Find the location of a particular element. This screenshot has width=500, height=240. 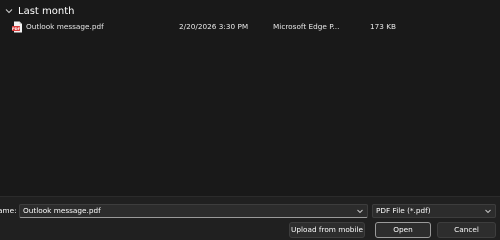

file-date-modified: 2/20/2026 3:30 PM is located at coordinates (214, 26).